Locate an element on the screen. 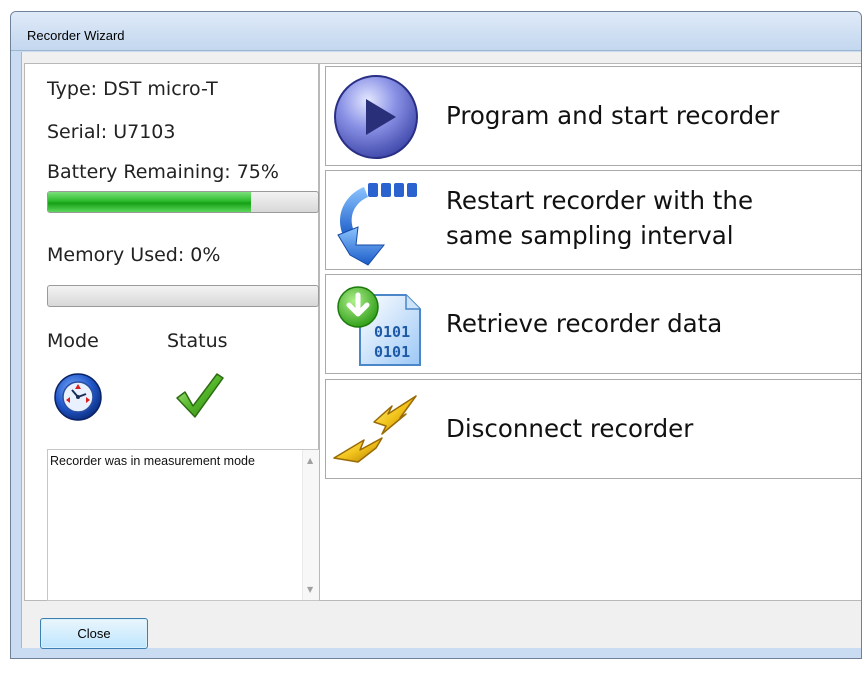 The height and width of the screenshot is (673, 865). restart-label-line1: Restart recorder with the is located at coordinates (600, 200).